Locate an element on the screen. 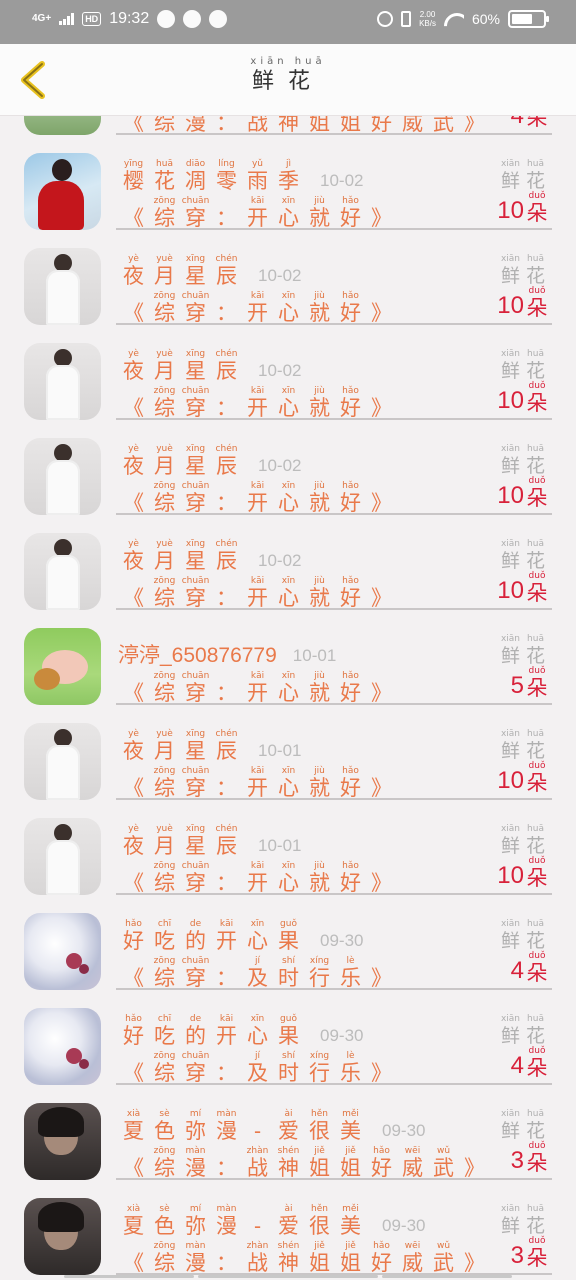  battery-fill is located at coordinates (522, 19).